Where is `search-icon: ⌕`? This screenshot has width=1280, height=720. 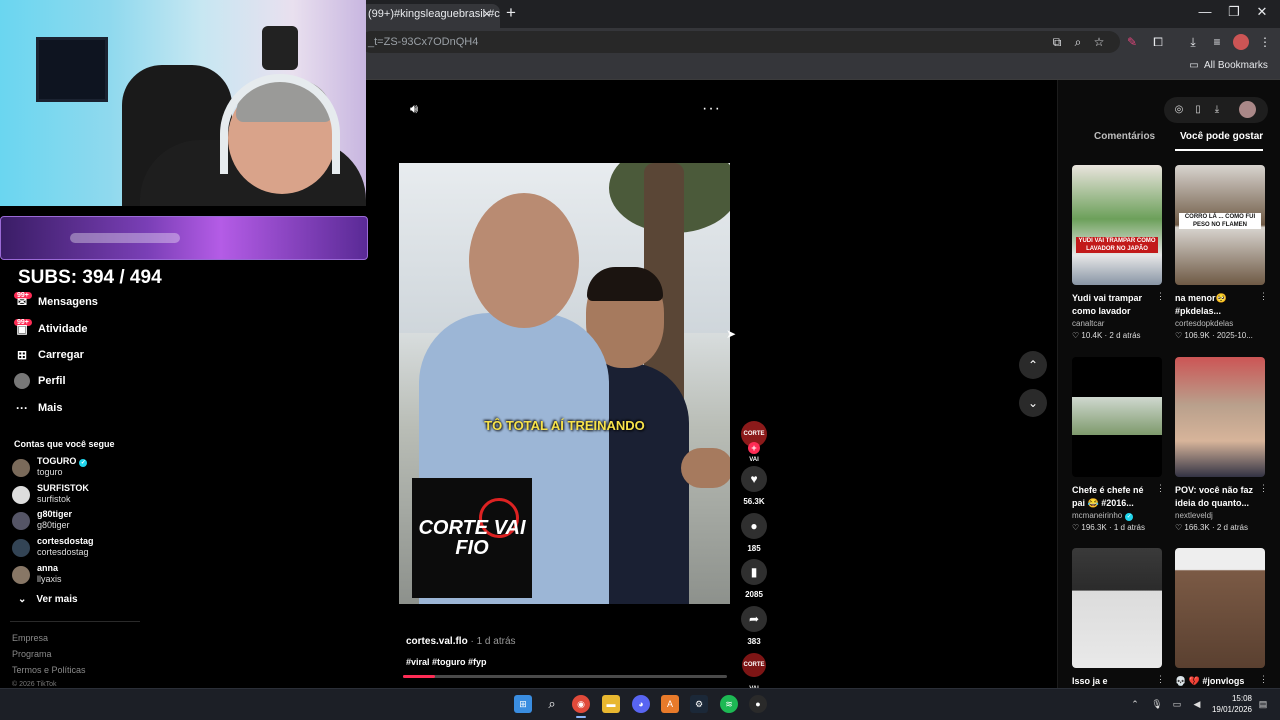
search-icon: ⌕ is located at coordinates (552, 704).